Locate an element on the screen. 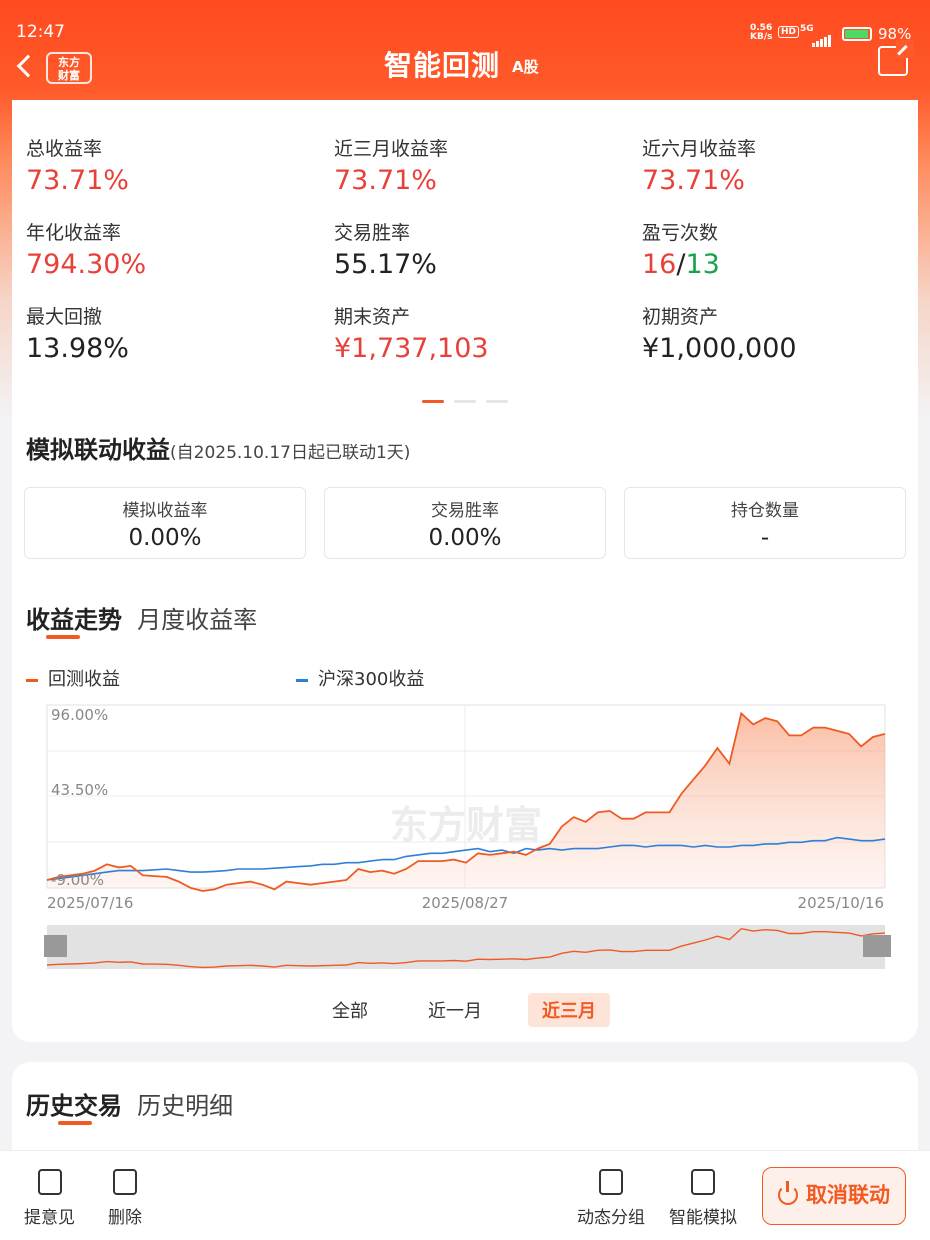 Image resolution: width=930 pixels, height=1240 pixels. sim-section-title: 模拟联动收益(自2025.10.17日起已联动1天) is located at coordinates (218, 450).